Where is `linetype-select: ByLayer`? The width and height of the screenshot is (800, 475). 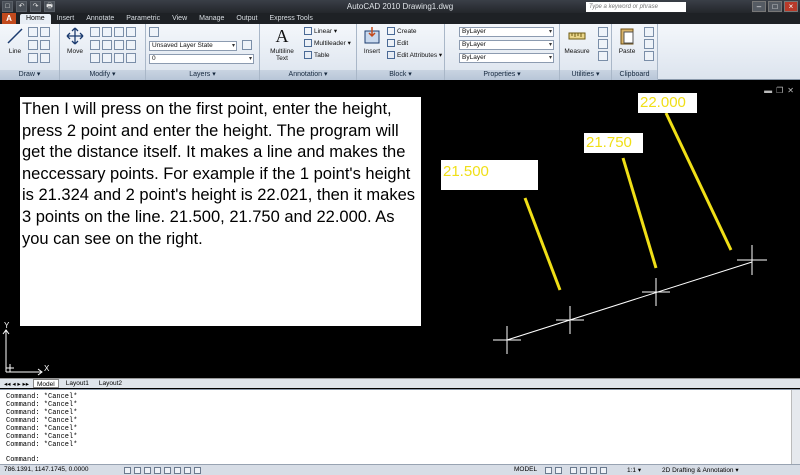 linetype-select: ByLayer is located at coordinates (506, 45).